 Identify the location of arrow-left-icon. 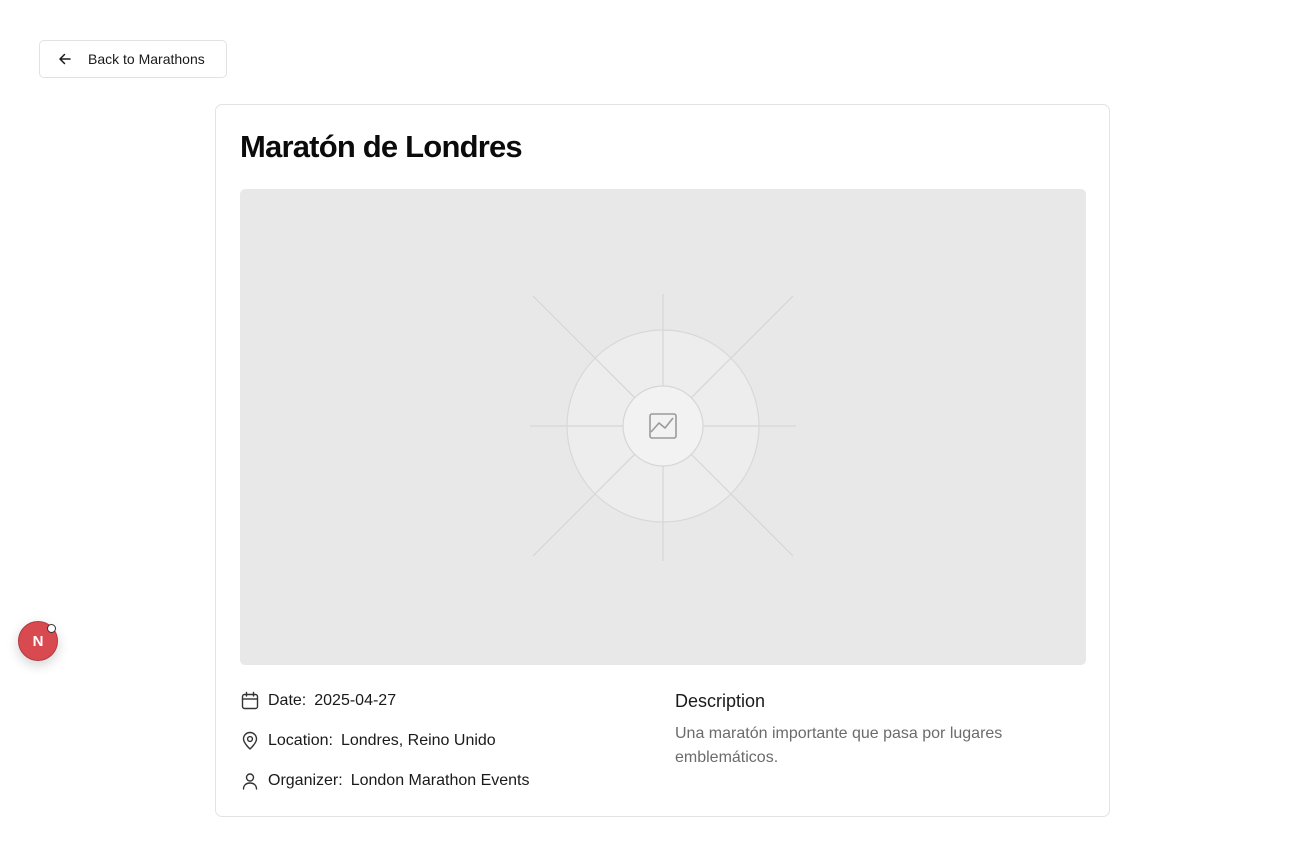
(65, 59).